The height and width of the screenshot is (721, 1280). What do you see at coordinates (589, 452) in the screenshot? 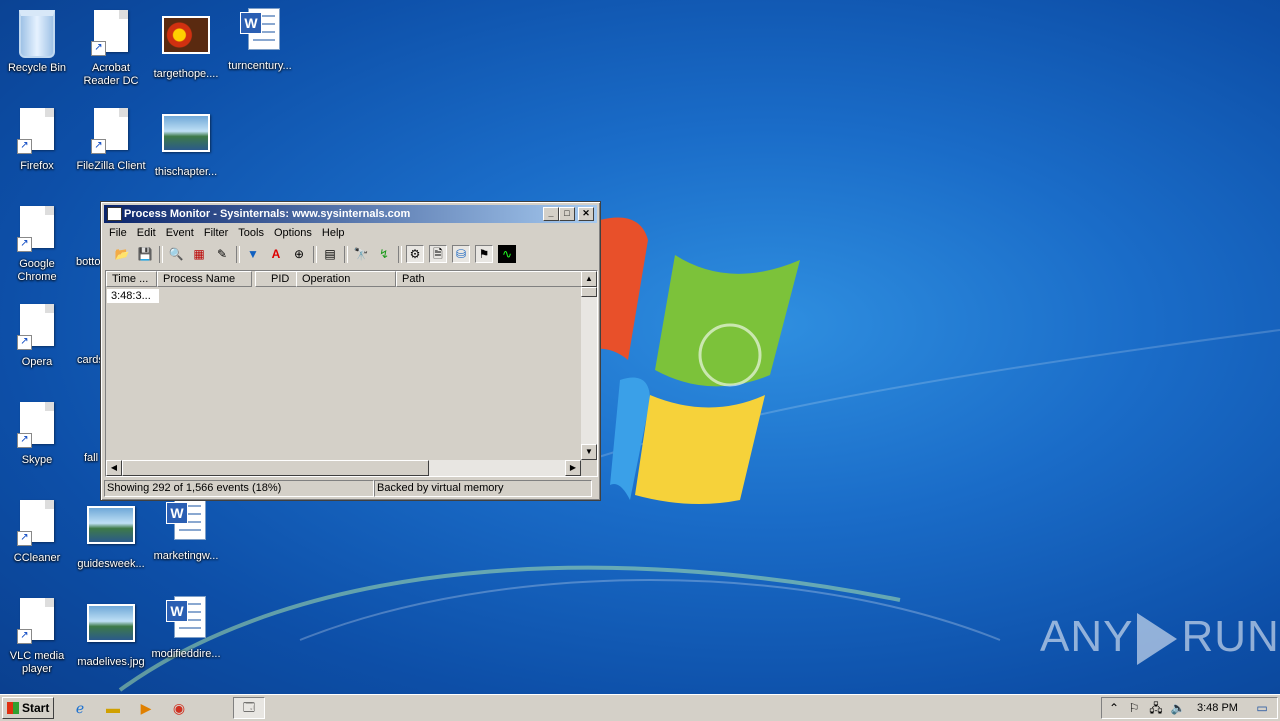
I see `scroll-down-arrow-icon: ▼` at bounding box center [589, 452].